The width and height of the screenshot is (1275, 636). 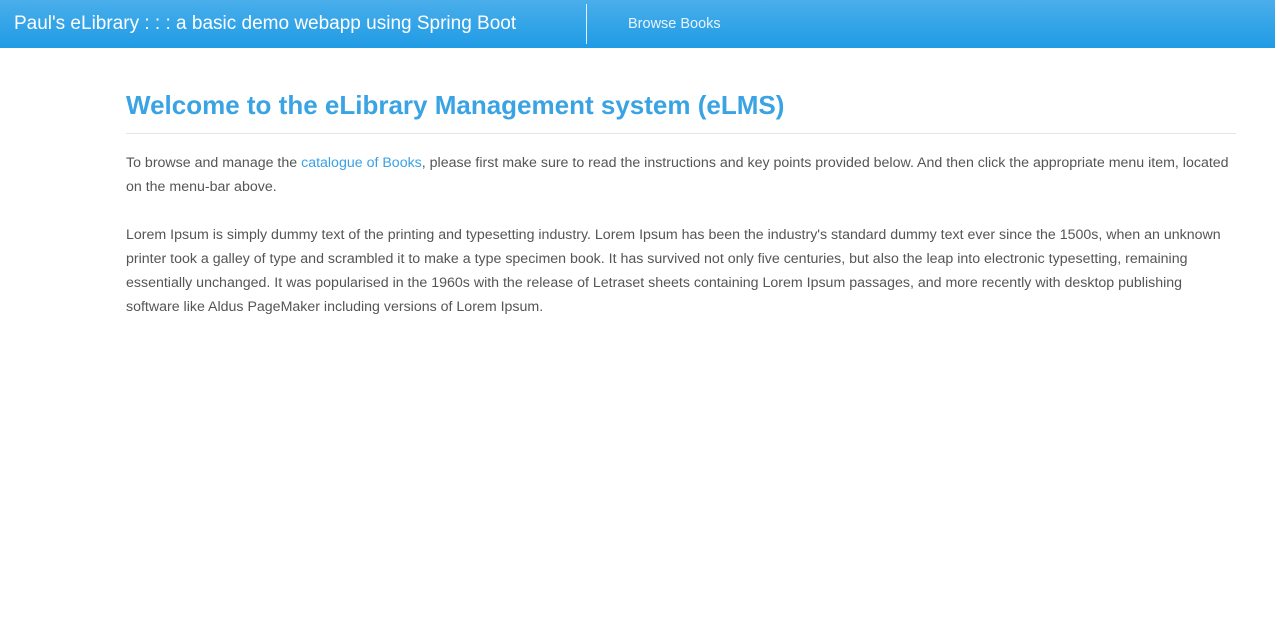 I want to click on nav-browse-books: Browse Books, so click(x=674, y=24).